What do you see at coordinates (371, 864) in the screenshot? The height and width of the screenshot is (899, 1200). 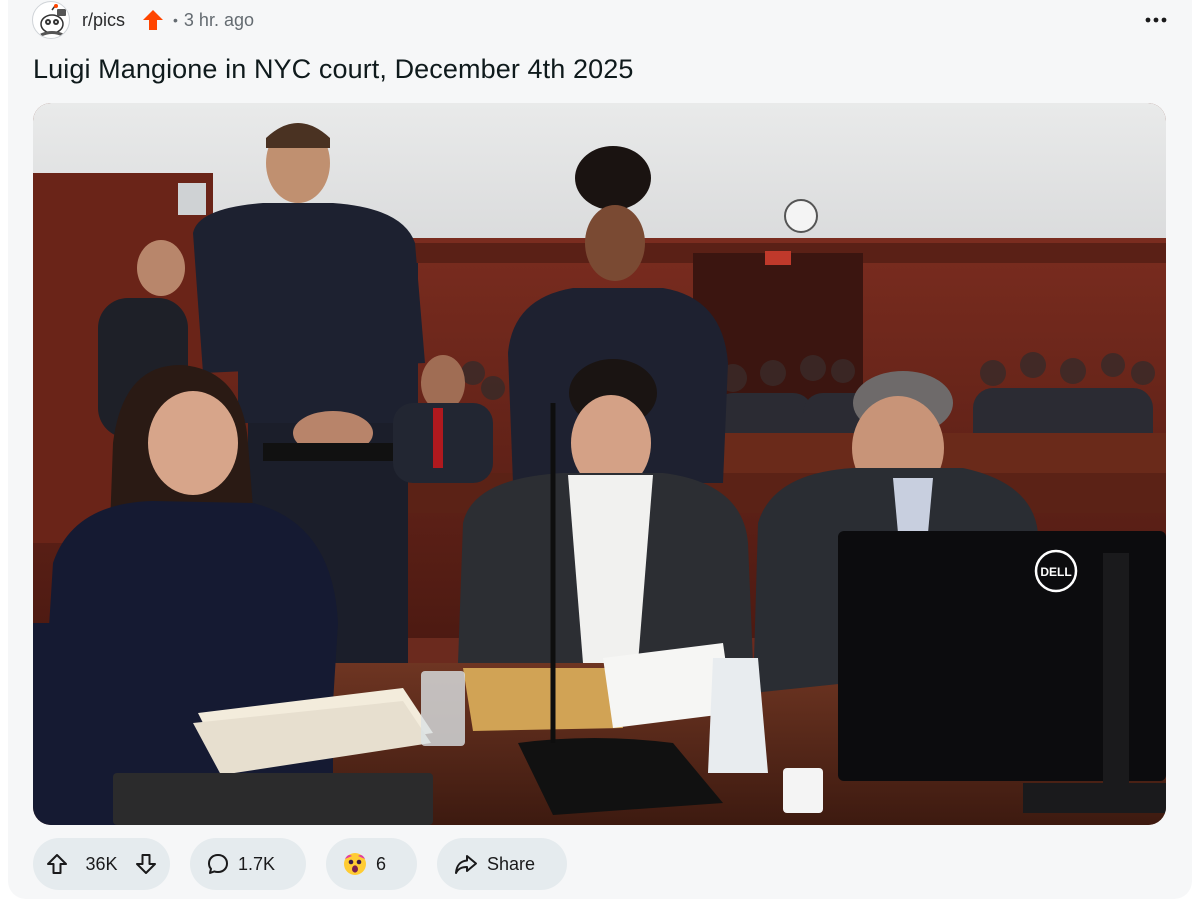 I see `award-button: 6` at bounding box center [371, 864].